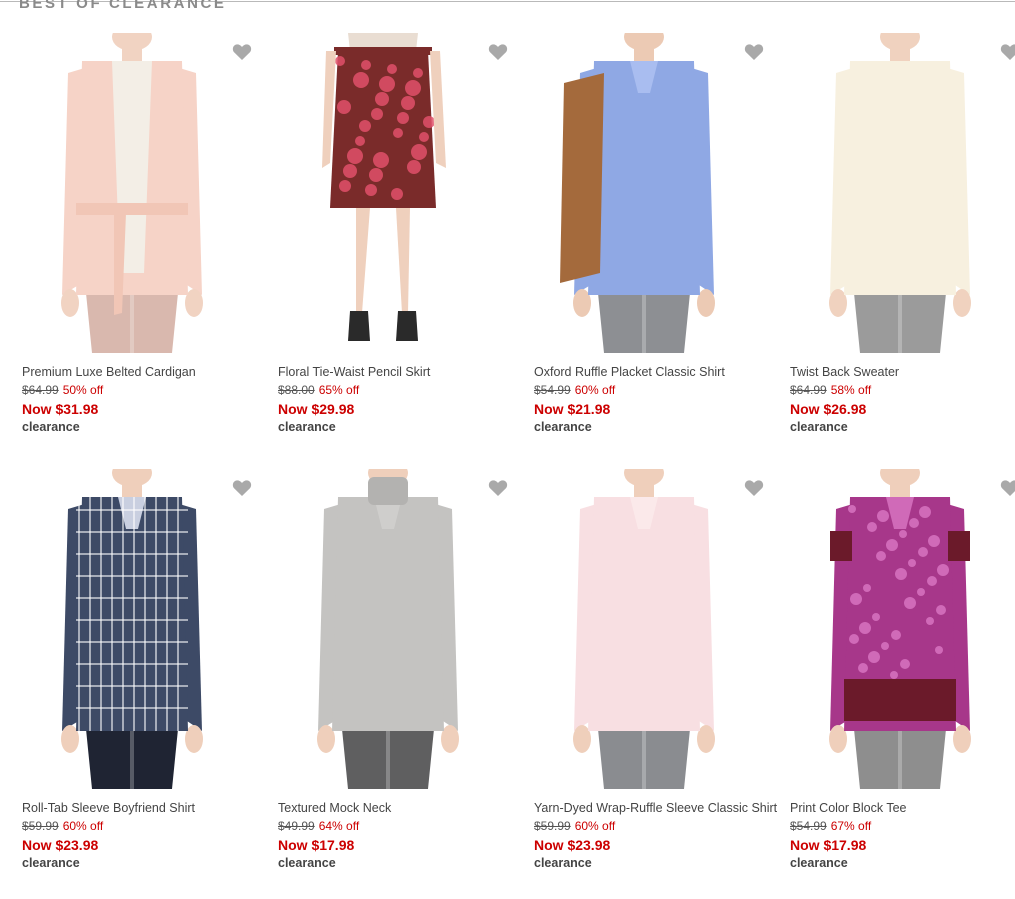 This screenshot has width=1015, height=899. What do you see at coordinates (406, 809) in the screenshot?
I see `product-name: Textured Mock Neck` at bounding box center [406, 809].